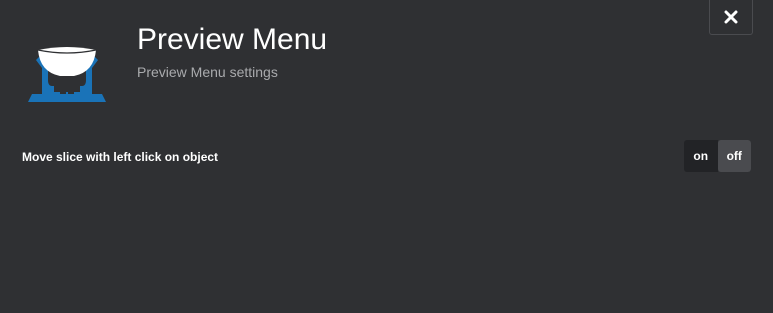  Describe the element at coordinates (67, 74) in the screenshot. I see `printer-bed-icon` at that location.